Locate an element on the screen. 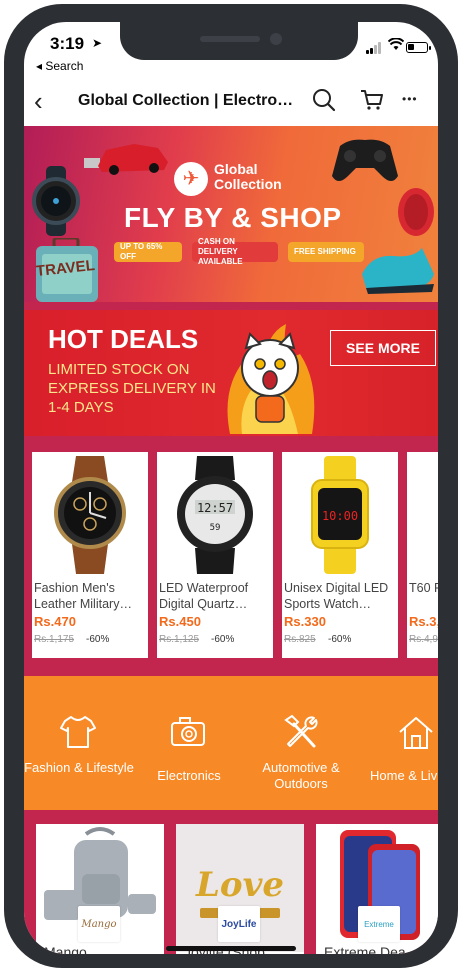  svg-text: 10:00 is located at coordinates (340, 516).